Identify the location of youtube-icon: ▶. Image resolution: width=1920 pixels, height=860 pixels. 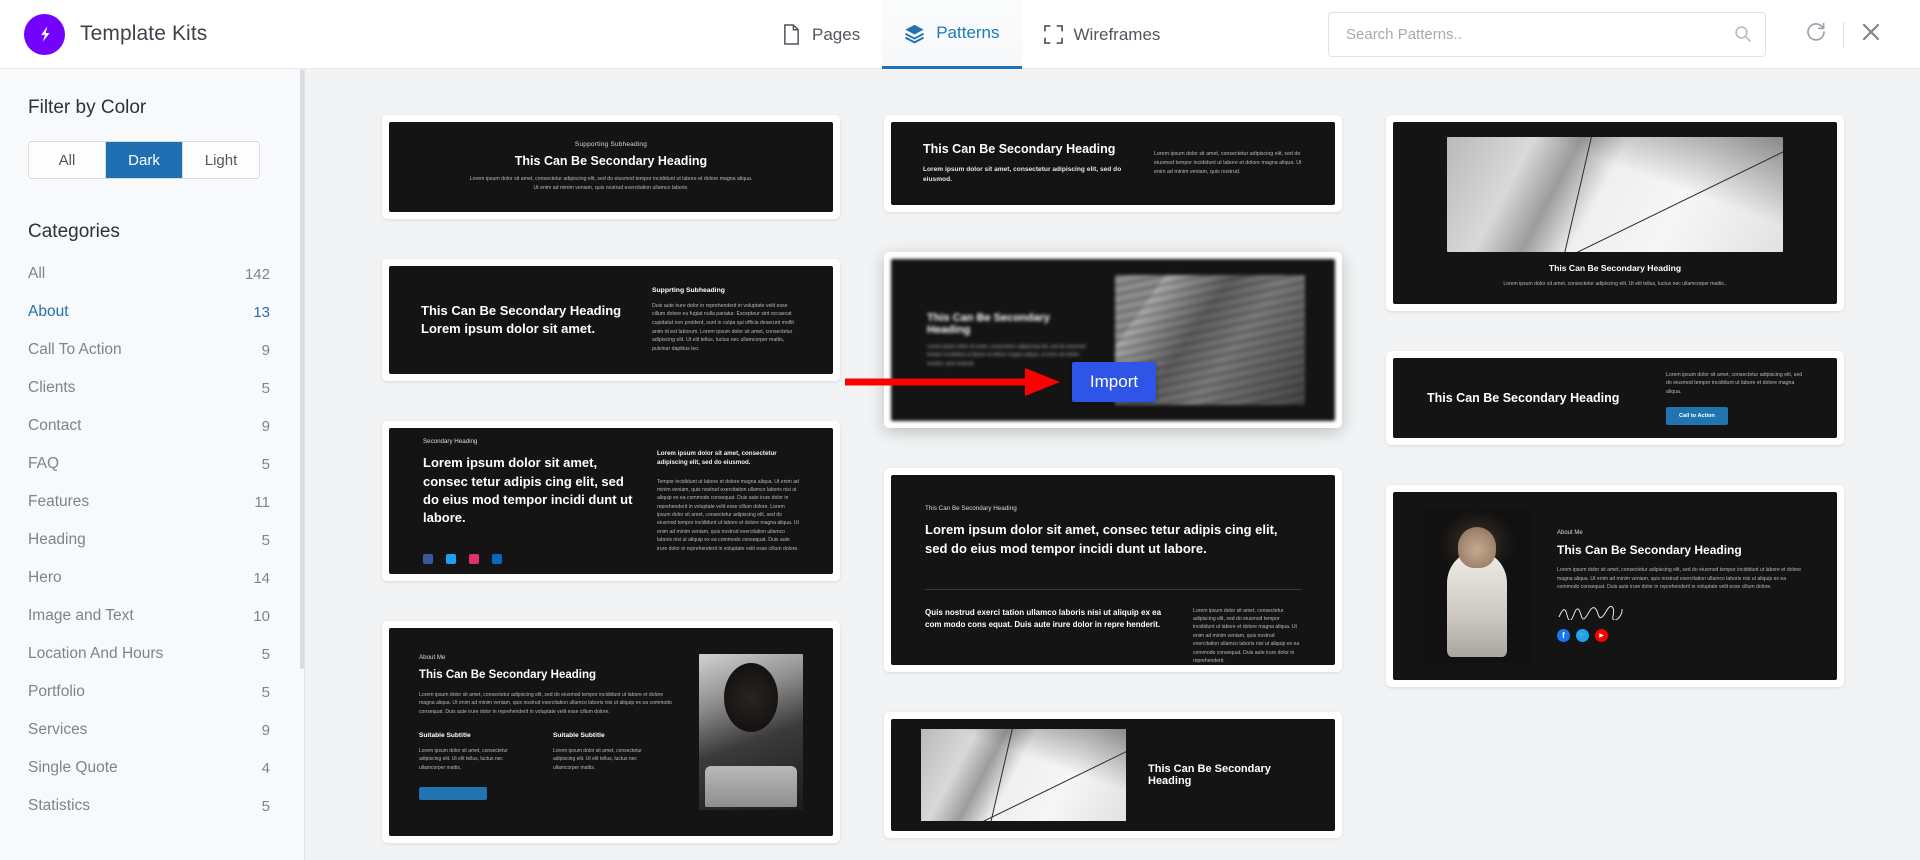
(1601, 635).